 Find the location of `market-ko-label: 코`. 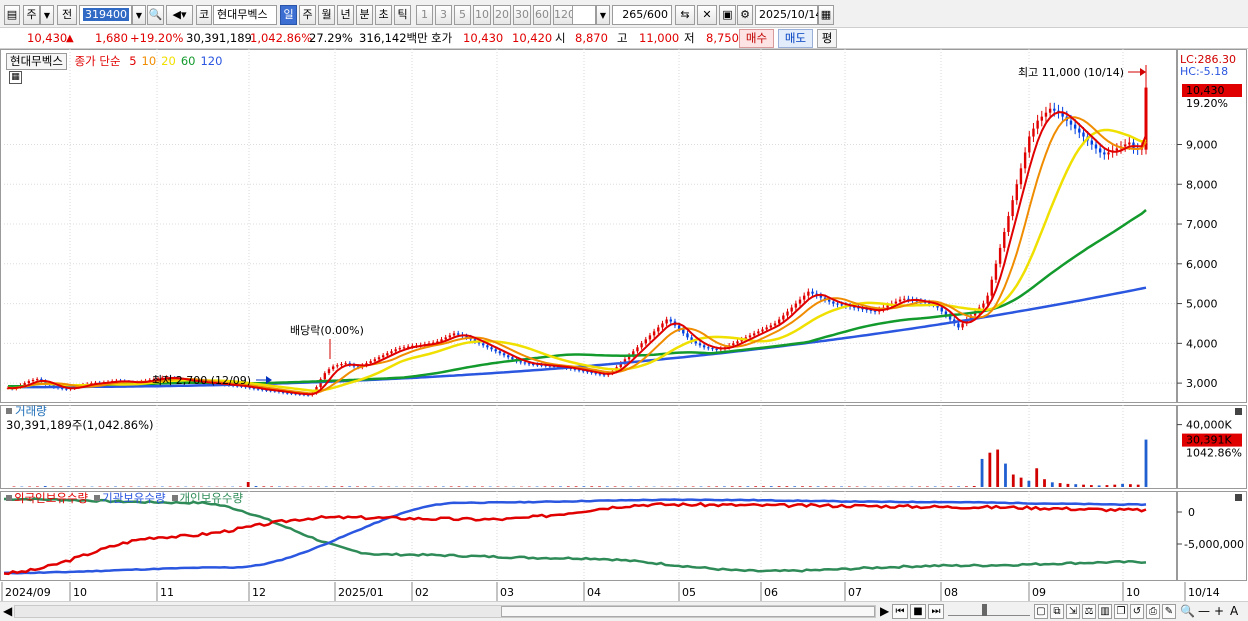

market-ko-label: 코 is located at coordinates (204, 14).